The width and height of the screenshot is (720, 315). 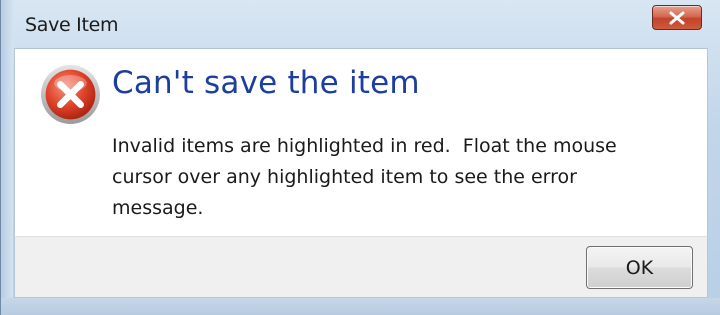 I want to click on window-title: Save Item, so click(x=72, y=25).